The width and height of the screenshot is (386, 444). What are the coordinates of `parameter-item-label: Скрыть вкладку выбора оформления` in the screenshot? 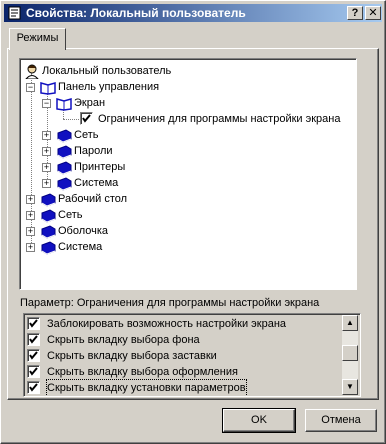 It's located at (142, 372).